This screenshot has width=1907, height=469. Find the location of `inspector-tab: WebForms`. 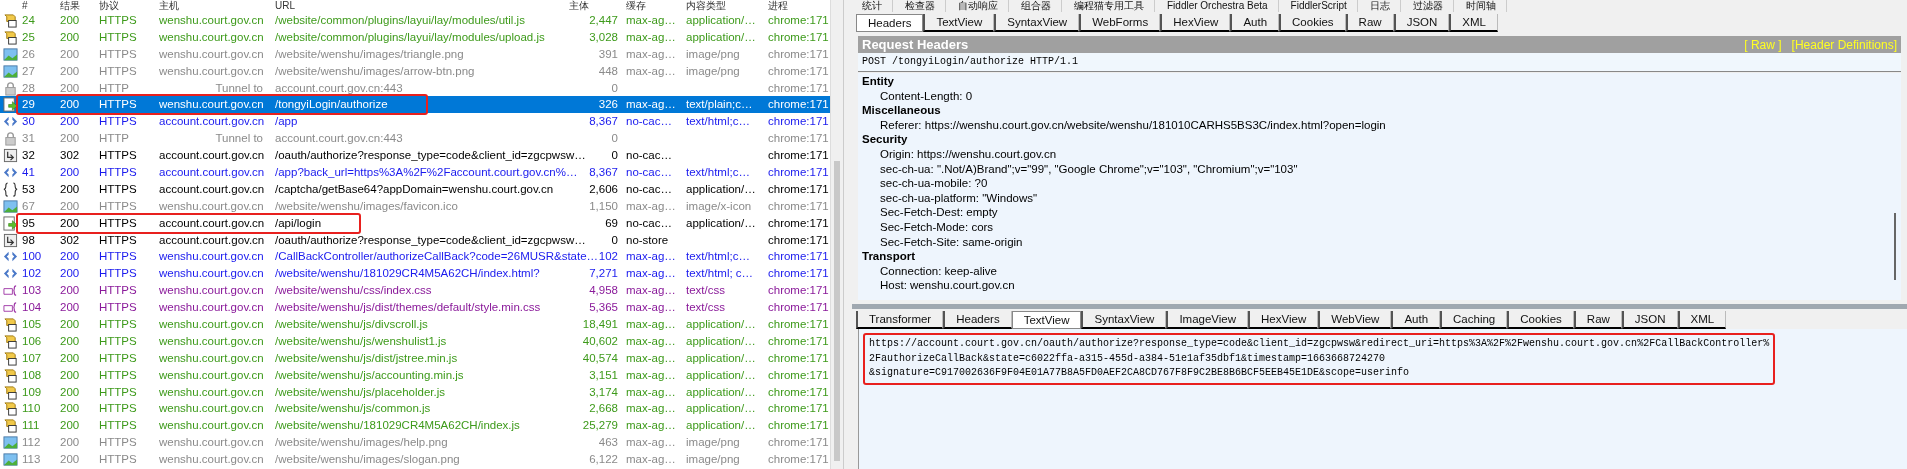

inspector-tab: WebForms is located at coordinates (1120, 23).